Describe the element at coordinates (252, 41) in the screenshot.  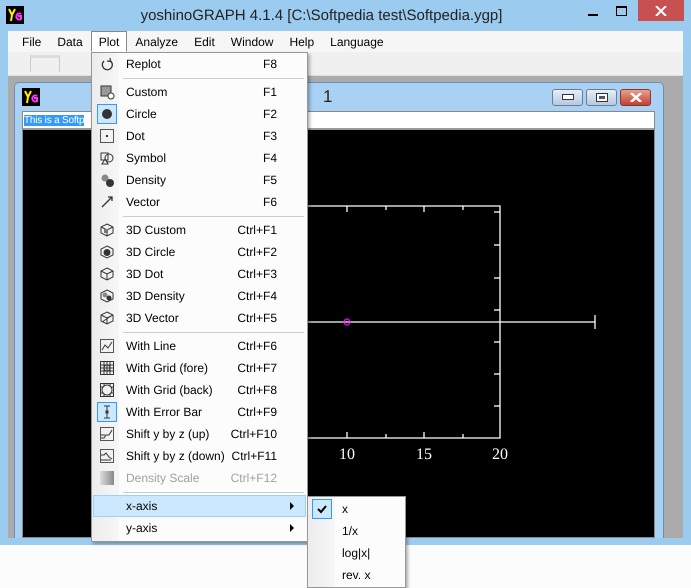
I see `menu-item: Window` at that location.